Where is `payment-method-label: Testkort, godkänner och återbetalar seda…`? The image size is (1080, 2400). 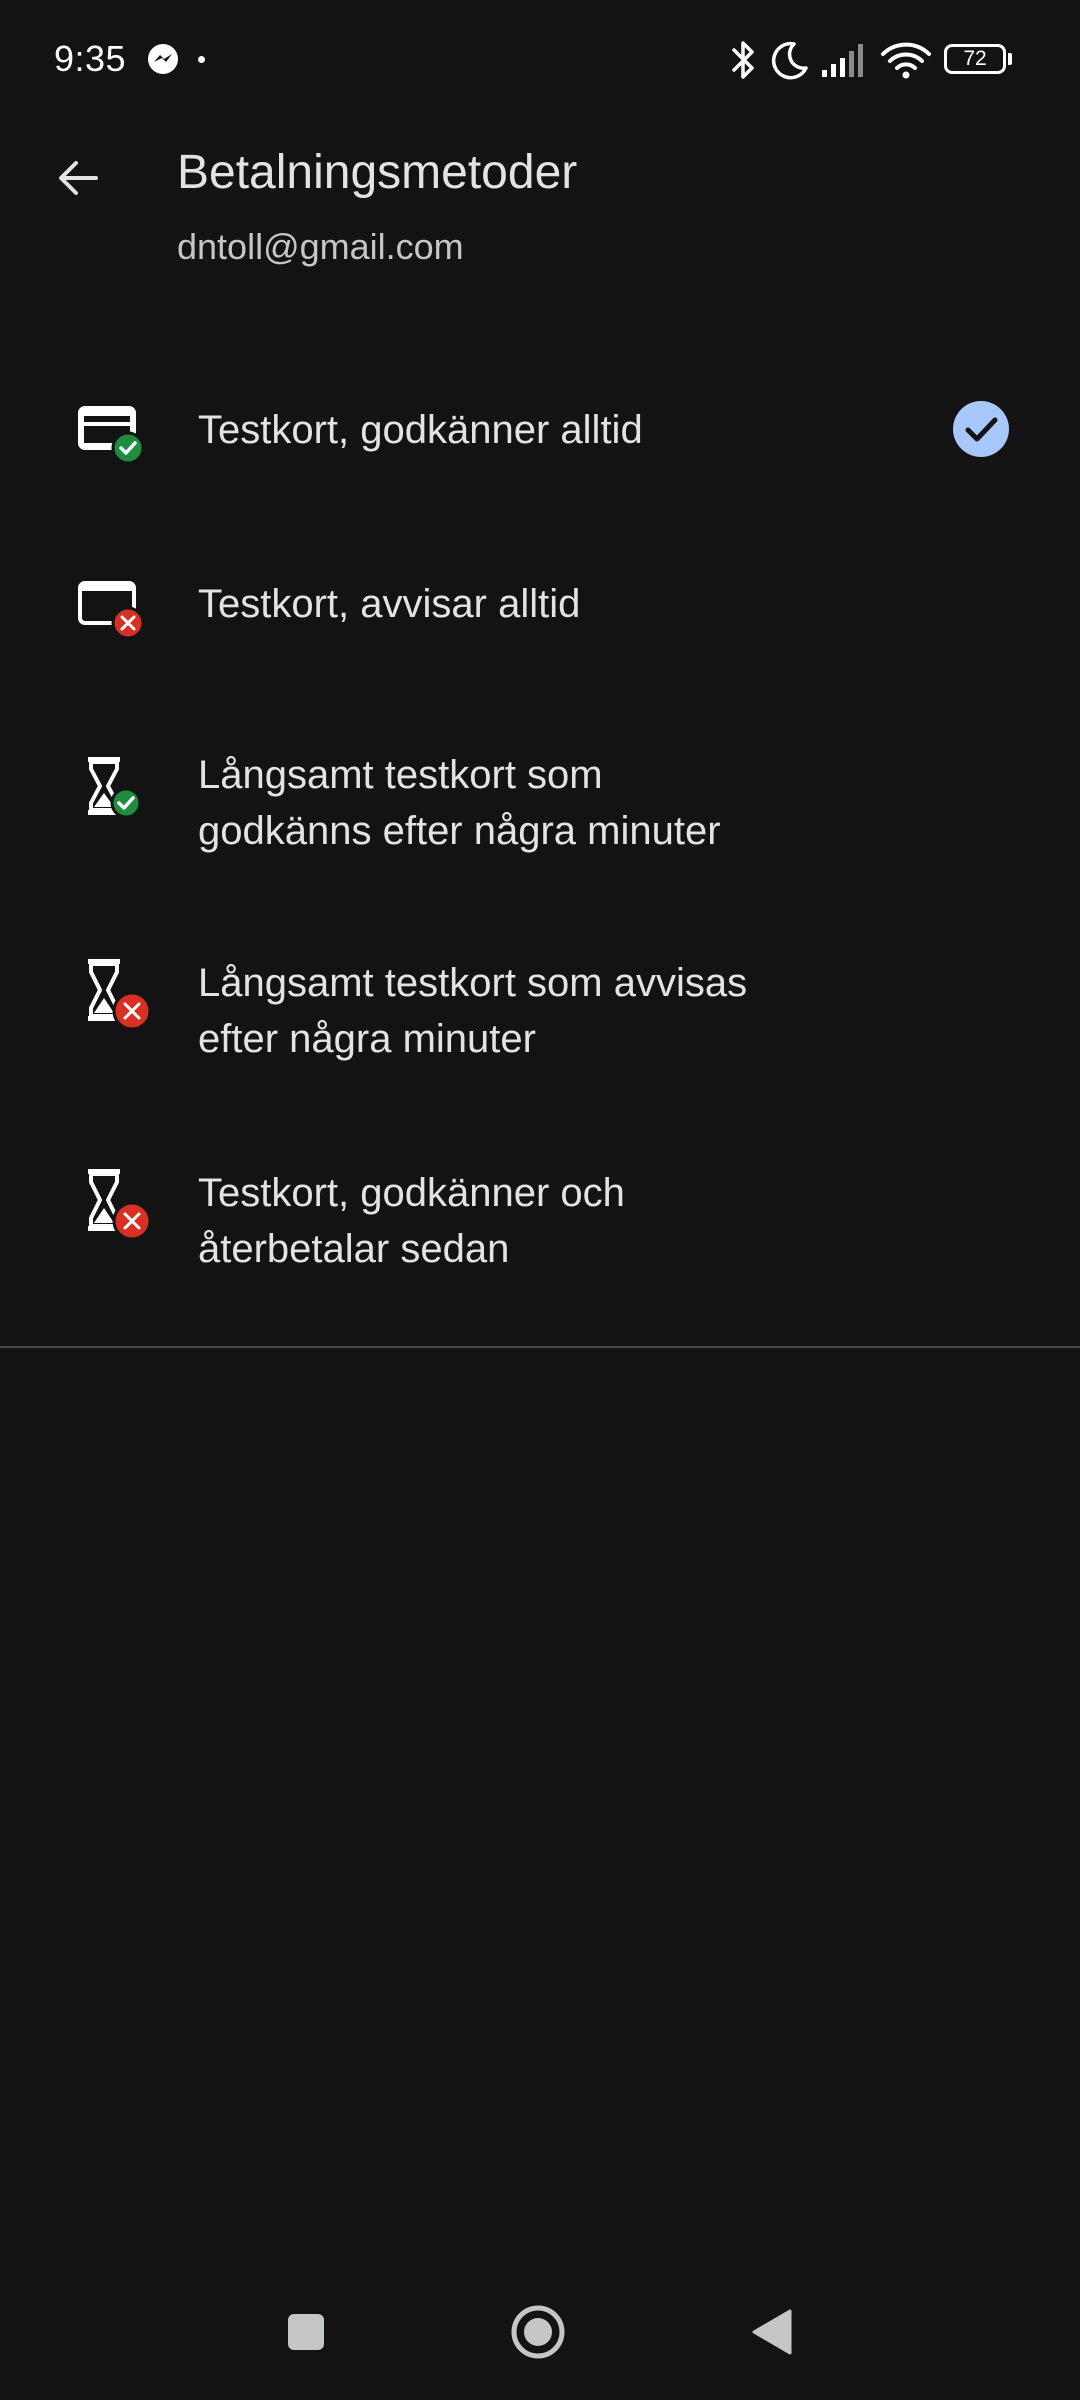 payment-method-label: Testkort, godkänner och återbetalar seda… is located at coordinates (543, 1221).